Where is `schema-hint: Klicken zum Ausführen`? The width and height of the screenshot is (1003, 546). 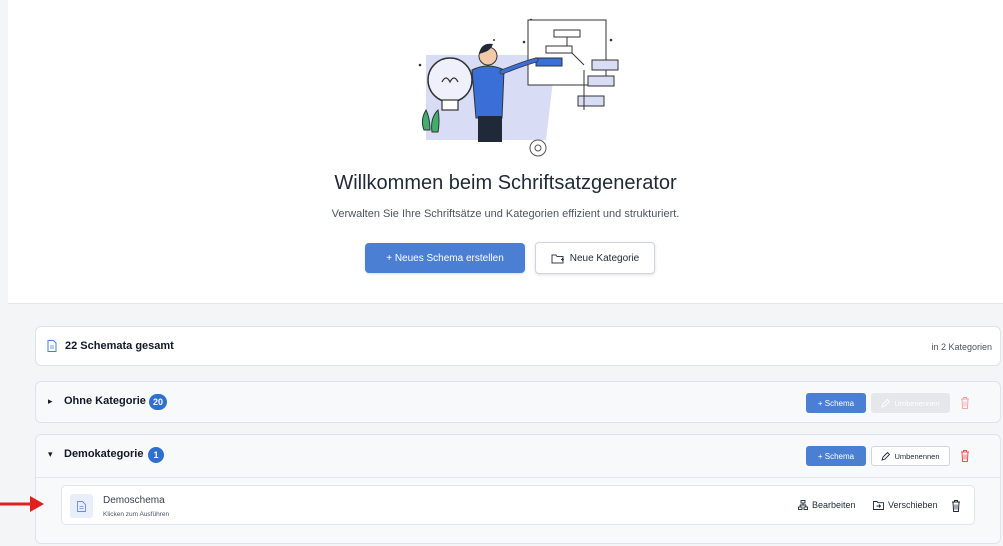
schema-hint: Klicken zum Ausführen is located at coordinates (136, 514).